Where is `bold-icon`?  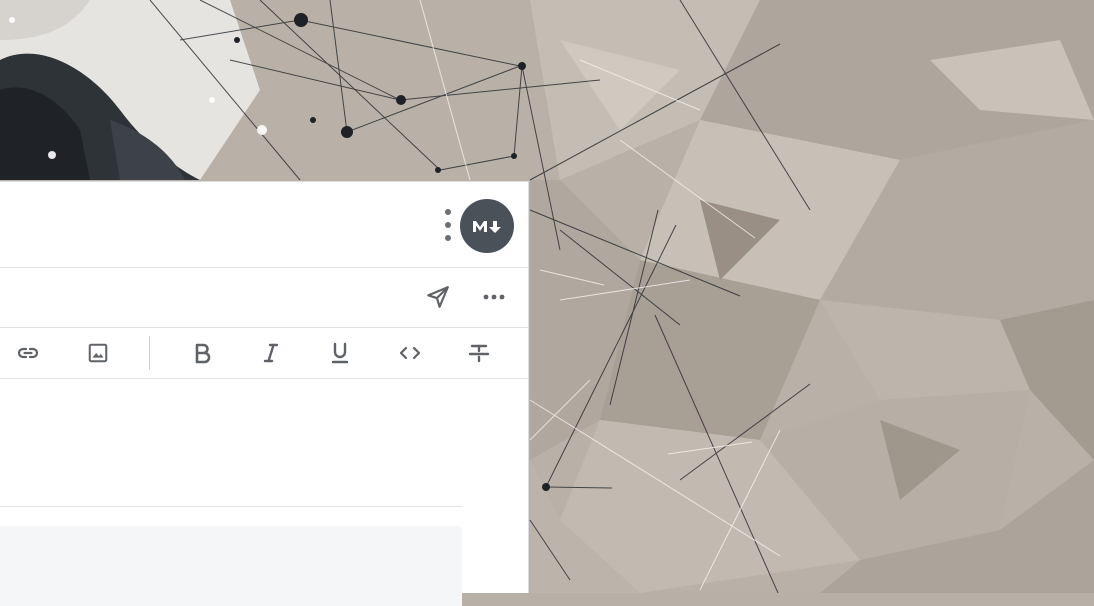 bold-icon is located at coordinates (202, 353).